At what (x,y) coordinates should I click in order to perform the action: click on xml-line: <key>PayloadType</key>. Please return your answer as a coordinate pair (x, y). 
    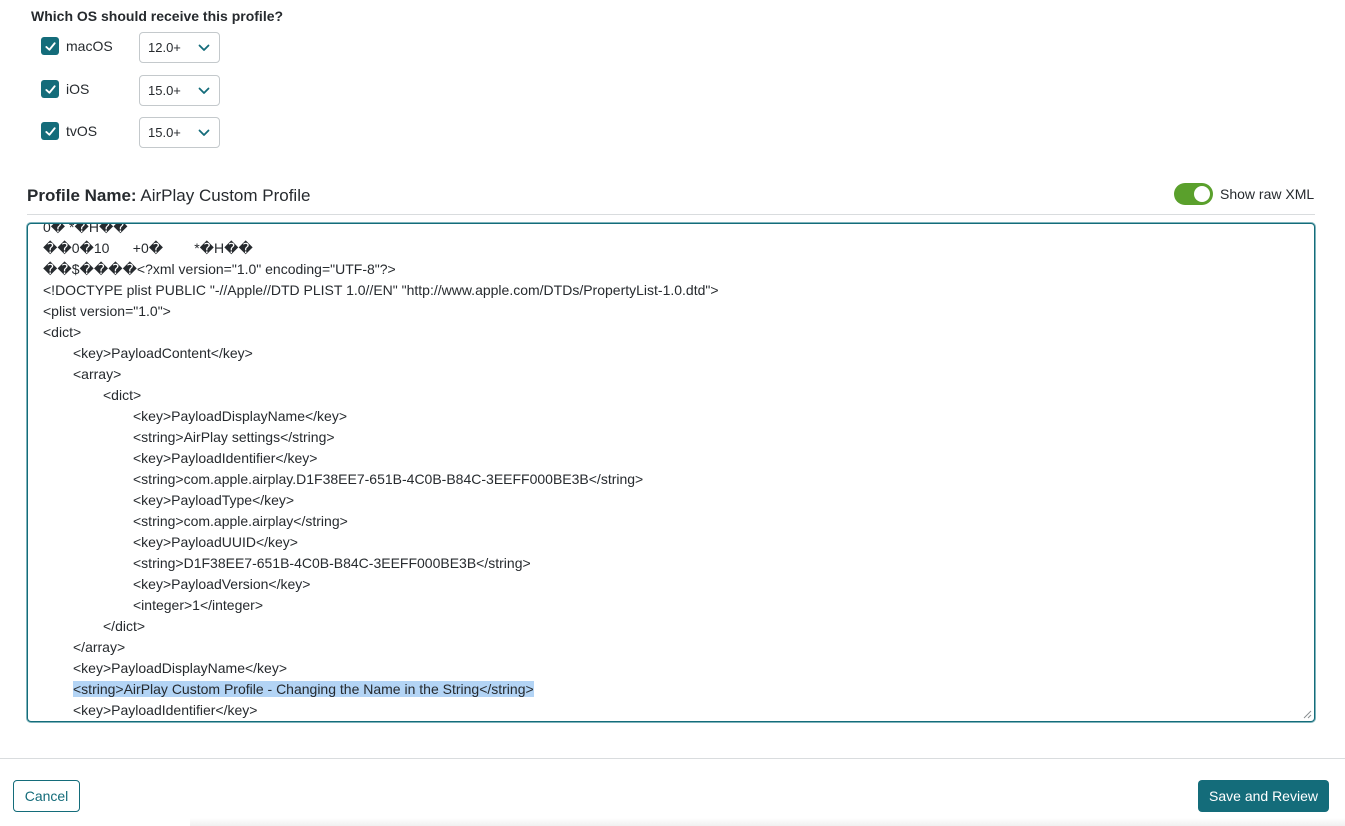
    Looking at the image, I should click on (381, 500).